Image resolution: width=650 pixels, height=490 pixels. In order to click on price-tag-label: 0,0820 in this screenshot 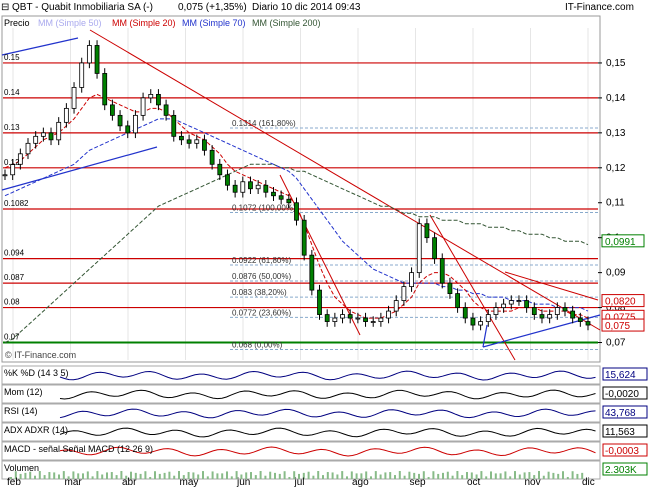, I will do `click(620, 302)`.